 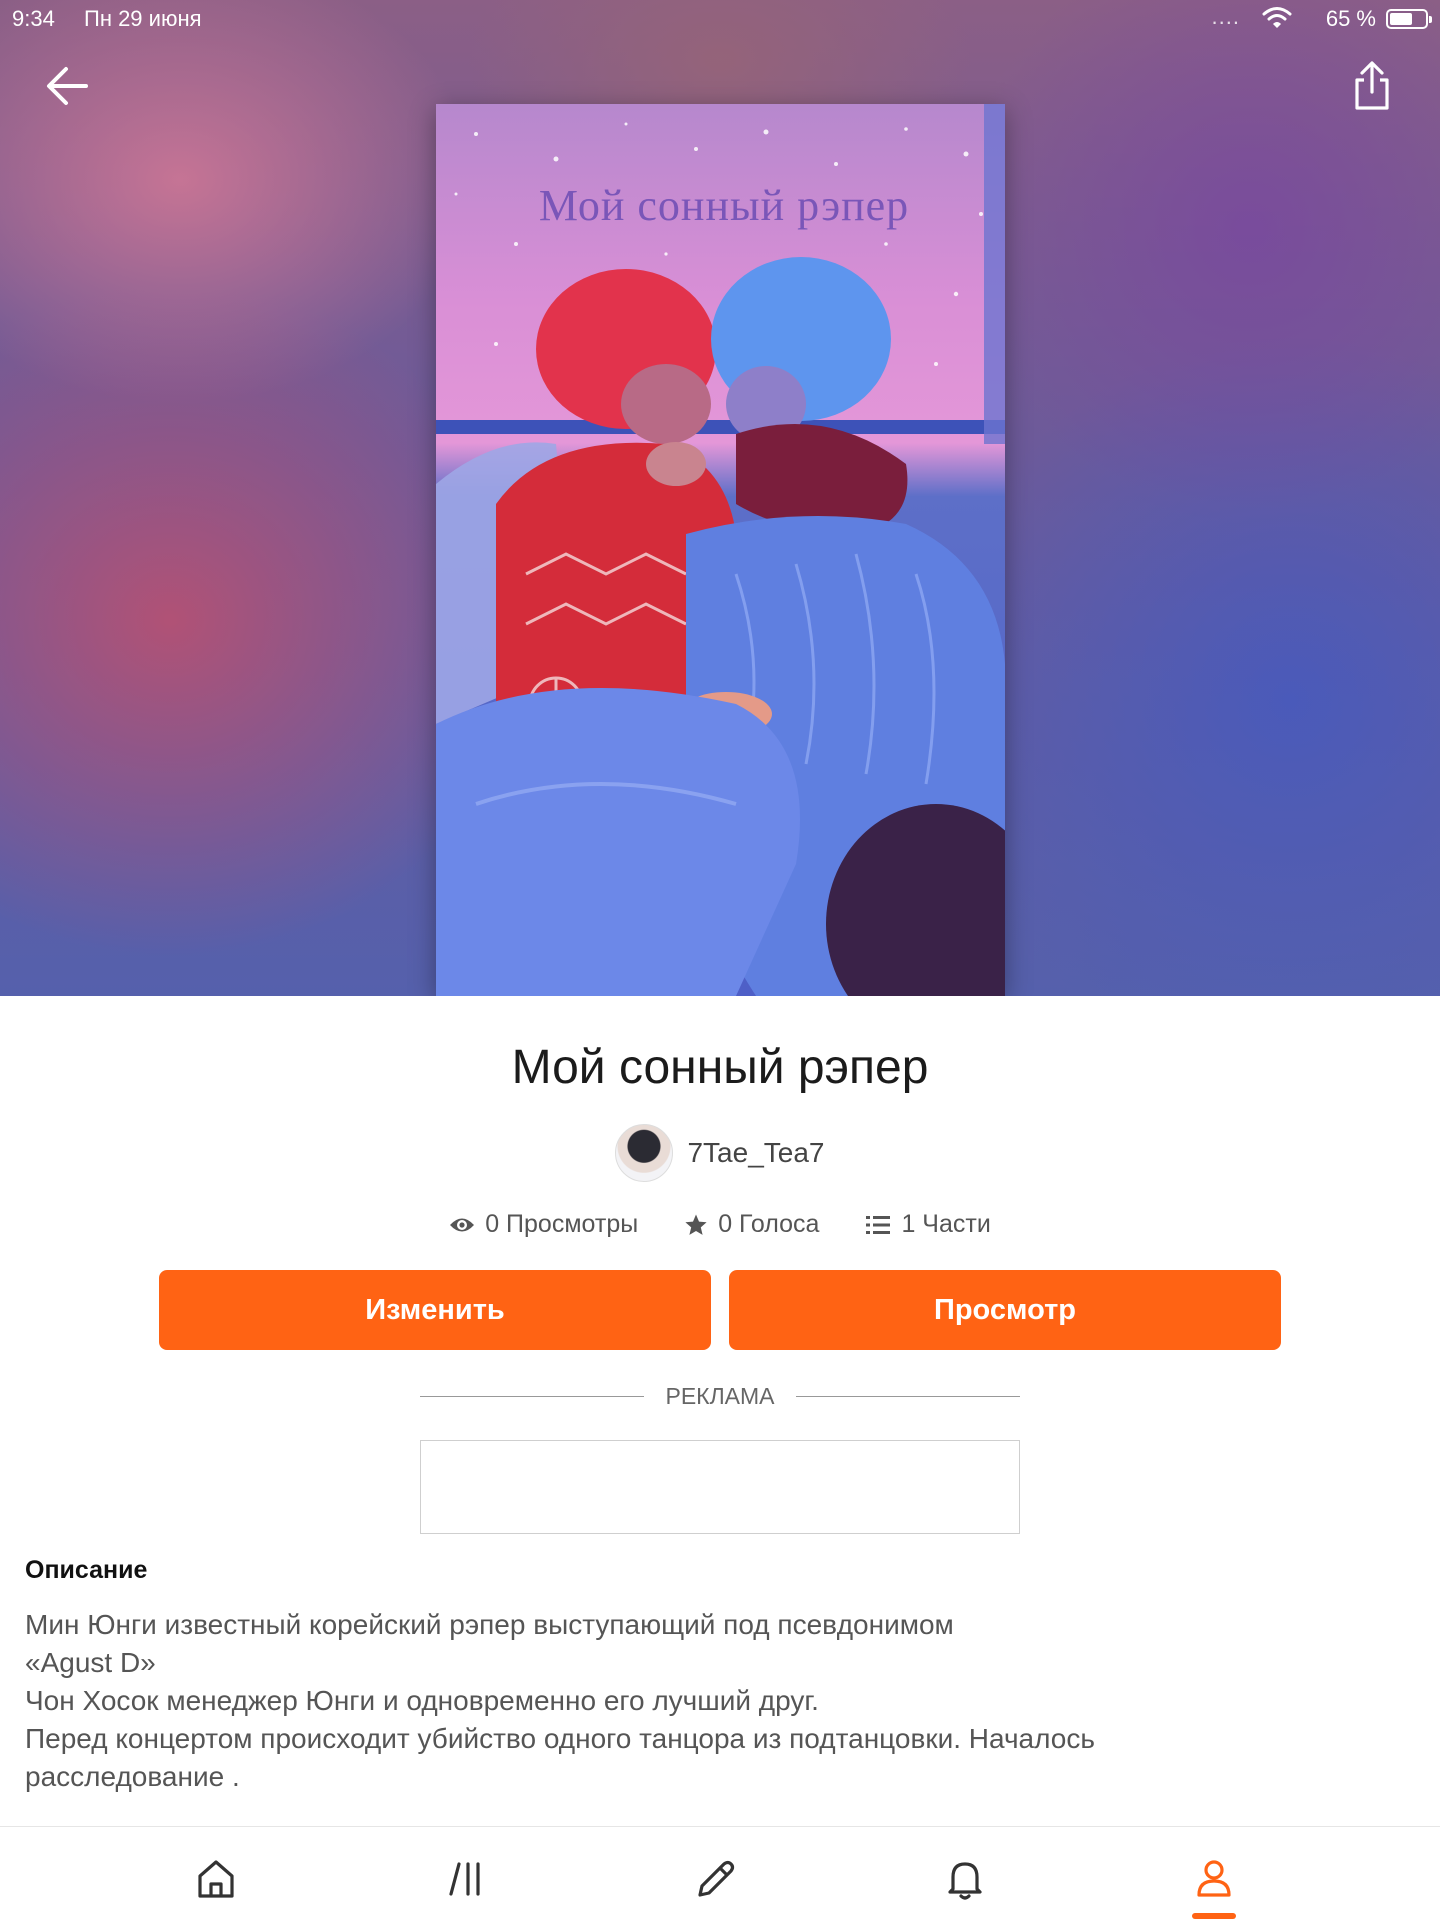 What do you see at coordinates (1214, 1916) in the screenshot?
I see `active-tab-indicator` at bounding box center [1214, 1916].